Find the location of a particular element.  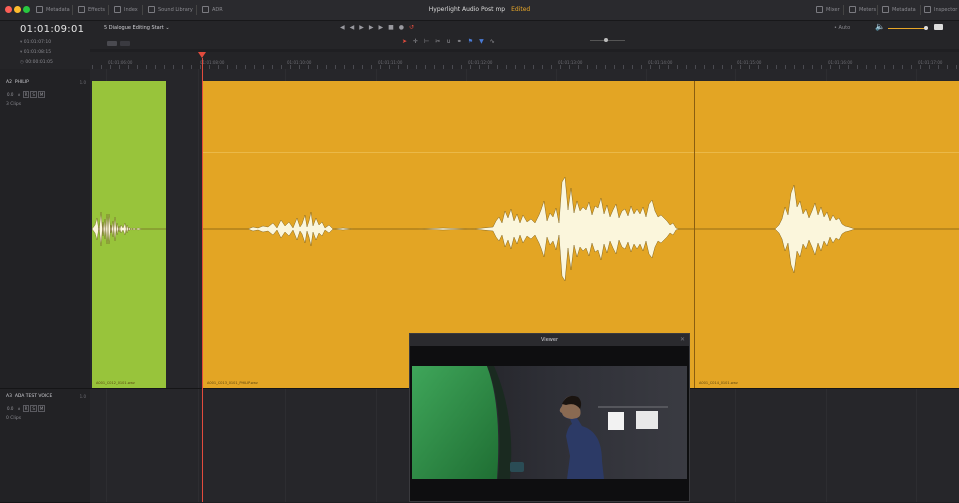

timeline-select: 5 Dialogue Editing Start ⌄ is located at coordinates (137, 28).